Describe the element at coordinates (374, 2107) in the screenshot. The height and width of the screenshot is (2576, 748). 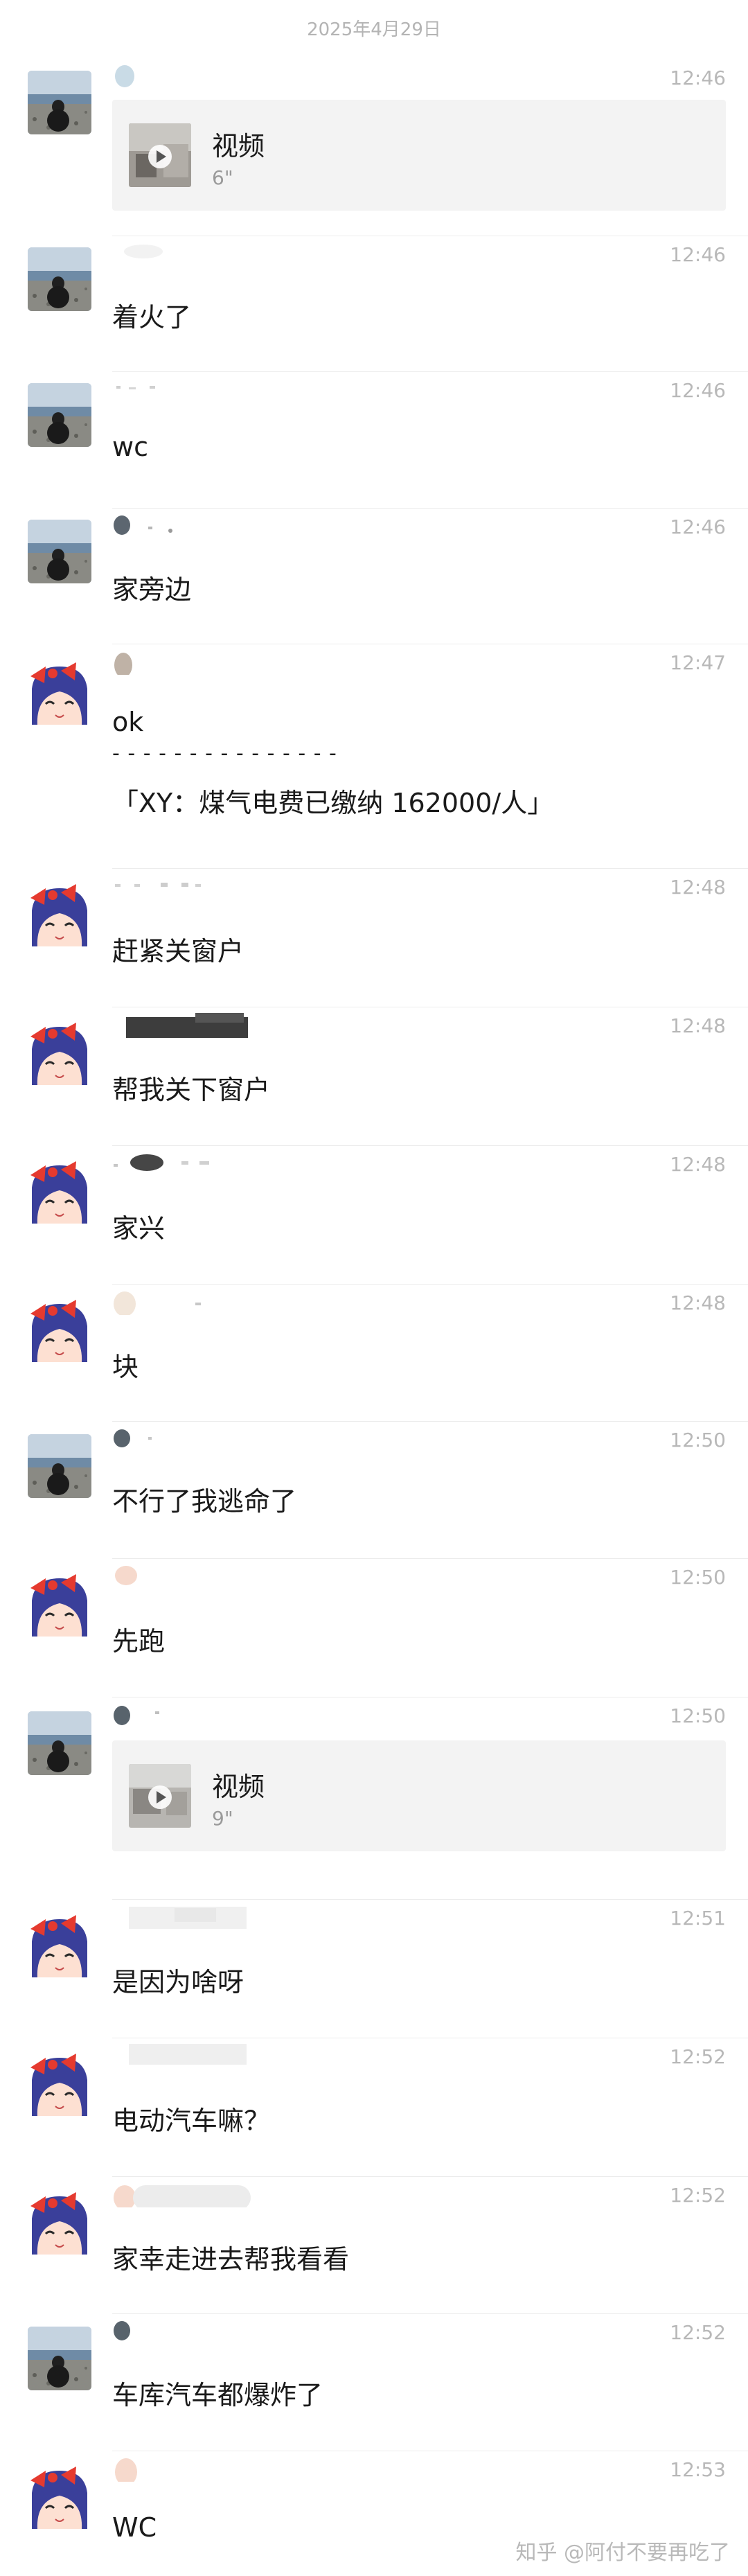
I see `message-item: 12:52 电动汽车嘛？` at that location.